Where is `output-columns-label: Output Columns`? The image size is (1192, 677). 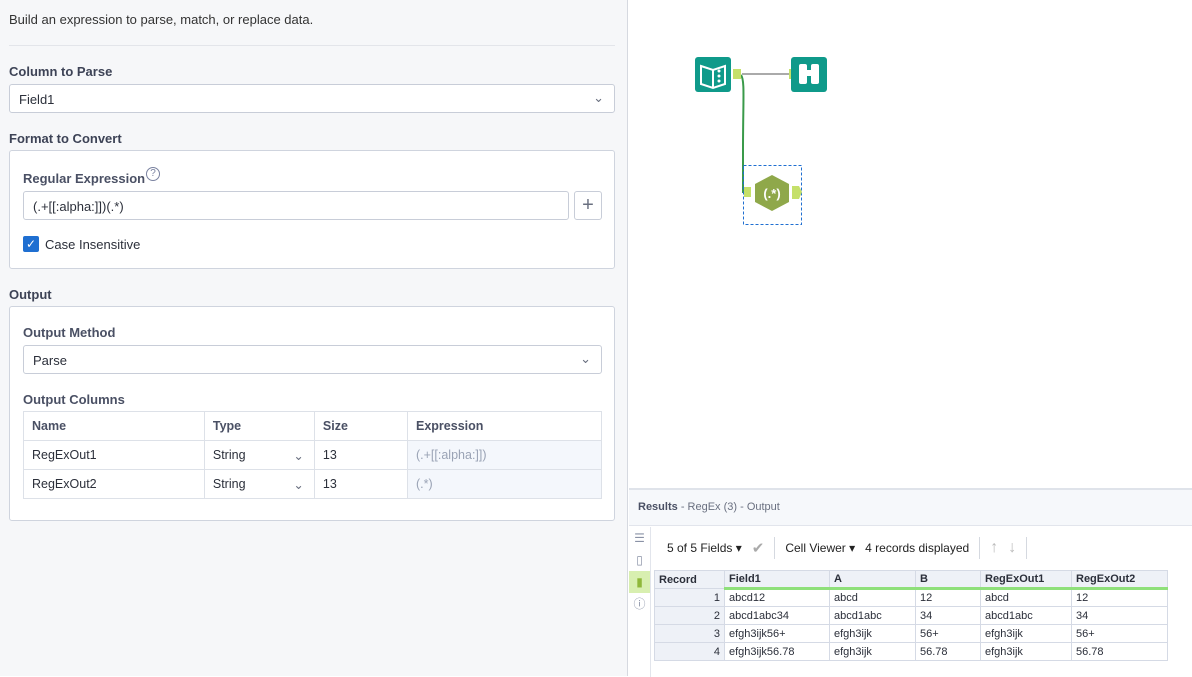
output-columns-label: Output Columns is located at coordinates (74, 399).